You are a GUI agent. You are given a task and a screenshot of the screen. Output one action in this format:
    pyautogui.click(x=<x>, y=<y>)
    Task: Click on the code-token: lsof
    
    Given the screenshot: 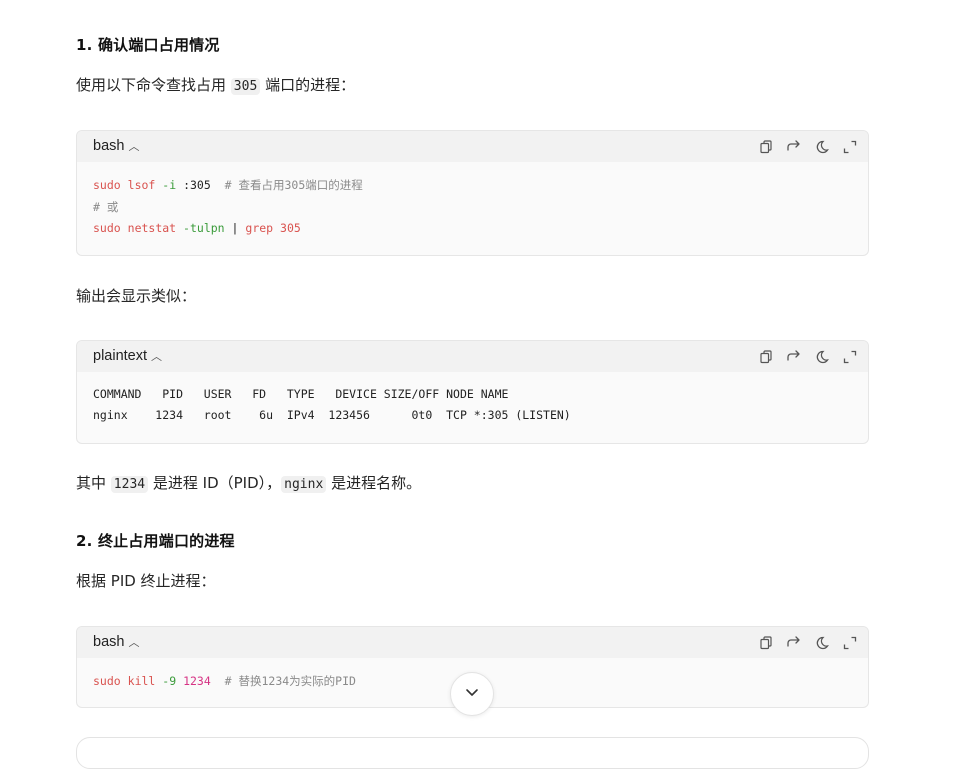 What is the action you would take?
    pyautogui.click(x=141, y=185)
    